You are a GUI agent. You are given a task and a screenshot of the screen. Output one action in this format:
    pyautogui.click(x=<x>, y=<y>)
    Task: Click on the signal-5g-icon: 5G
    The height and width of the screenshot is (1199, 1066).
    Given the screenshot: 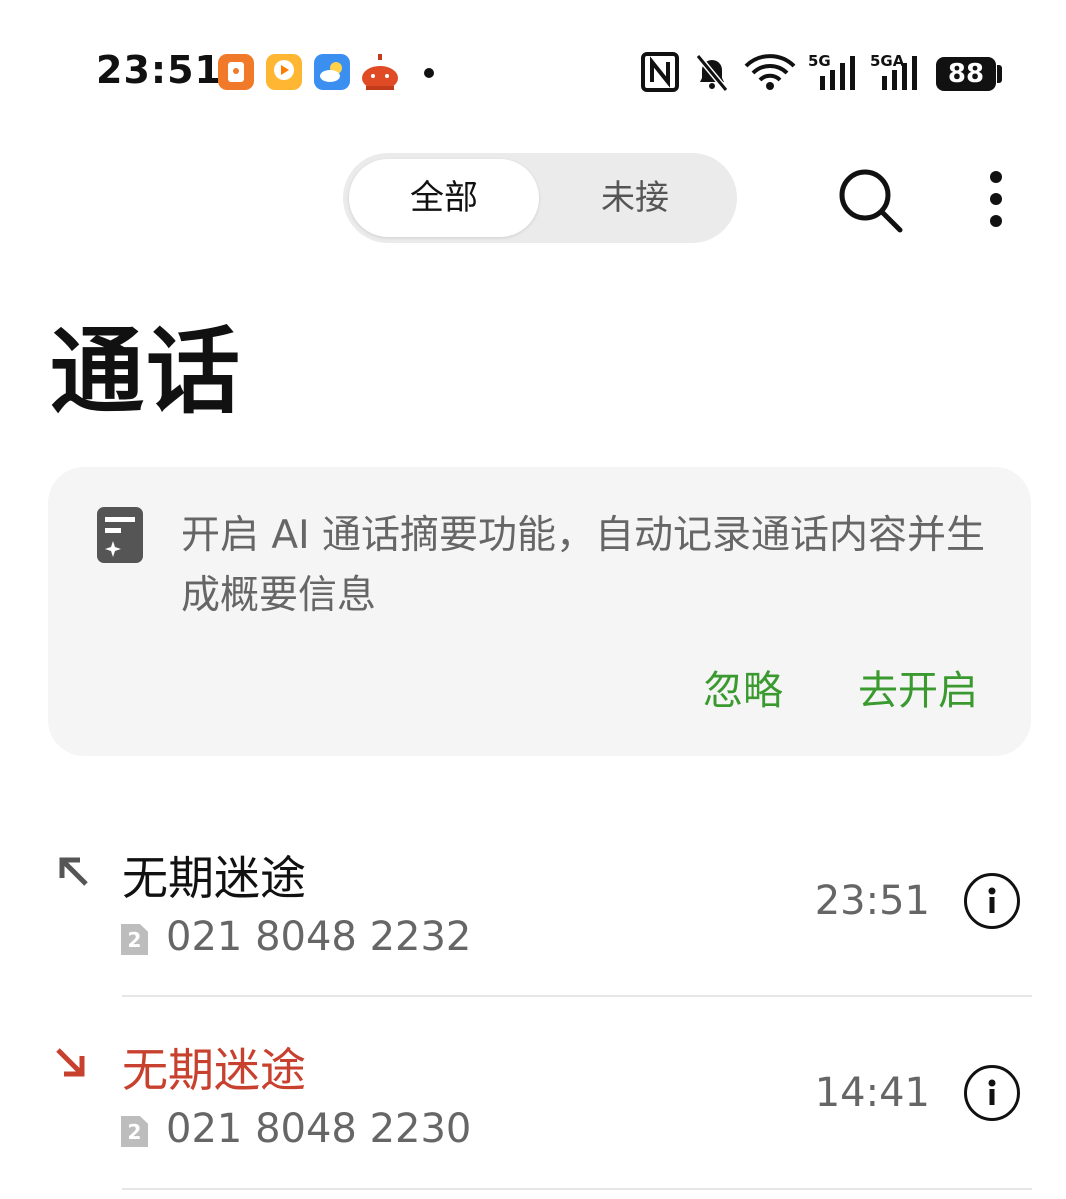 What is the action you would take?
    pyautogui.click(x=834, y=72)
    